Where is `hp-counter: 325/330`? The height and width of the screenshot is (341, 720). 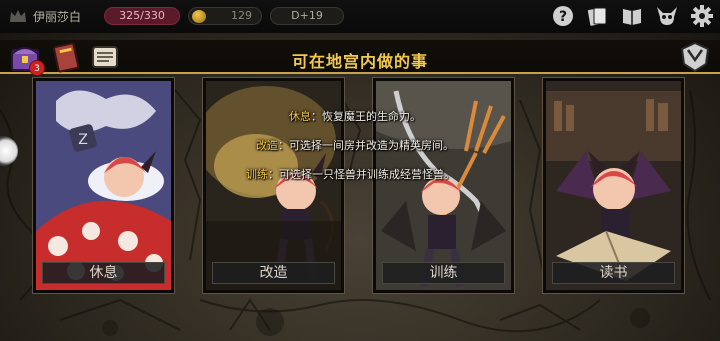 hp-counter: 325/330 is located at coordinates (142, 16).